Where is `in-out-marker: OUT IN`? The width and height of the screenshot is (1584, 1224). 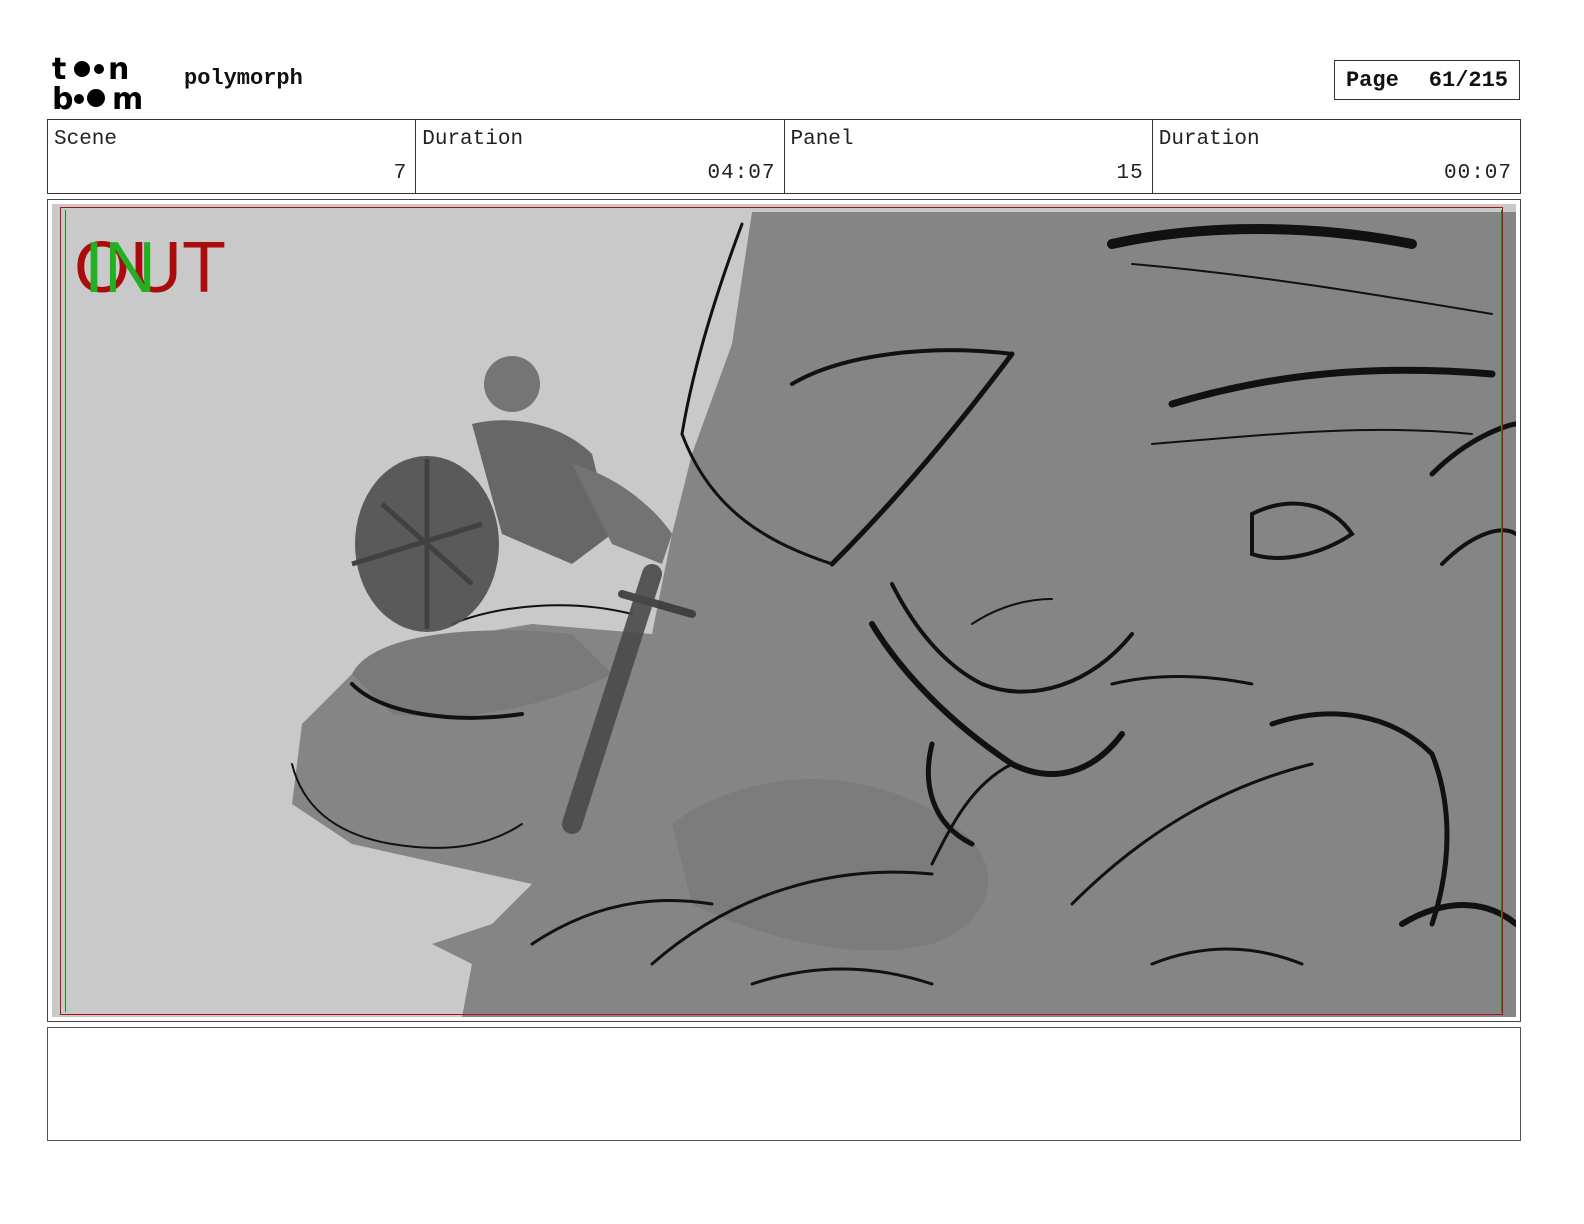 in-out-marker: OUT IN is located at coordinates (150, 268).